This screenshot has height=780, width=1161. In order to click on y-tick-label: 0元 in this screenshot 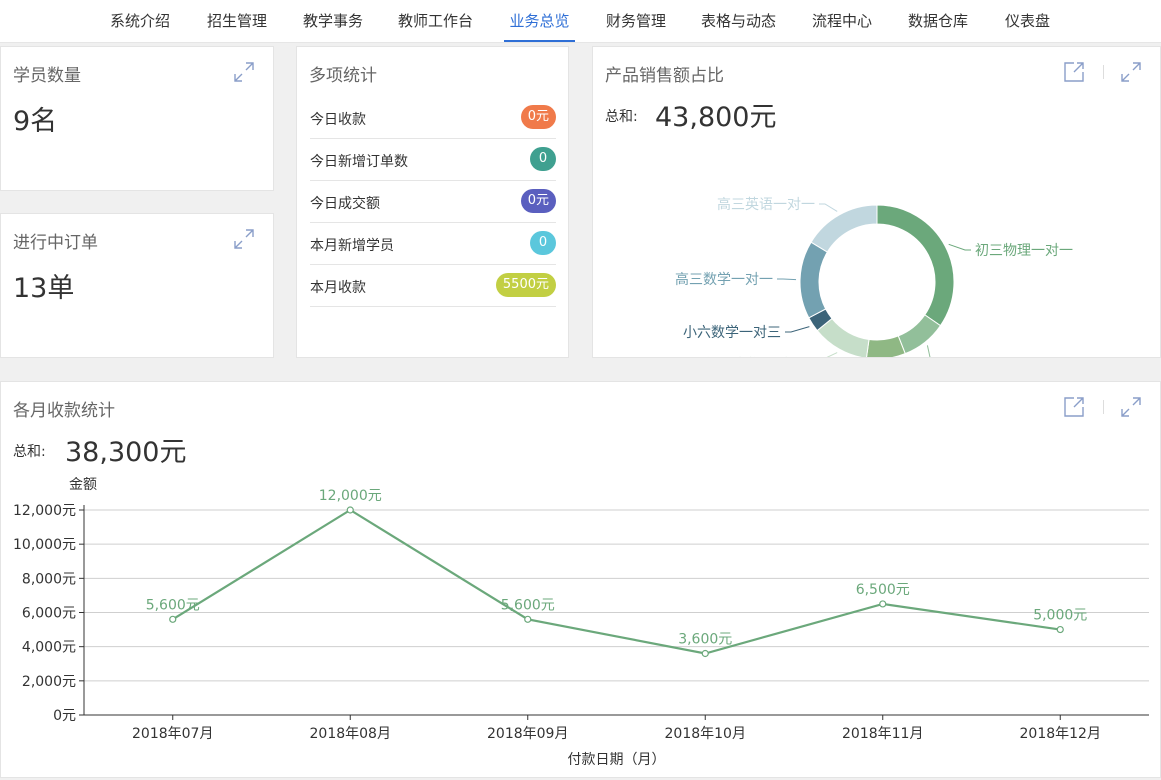, I will do `click(64, 716)`.